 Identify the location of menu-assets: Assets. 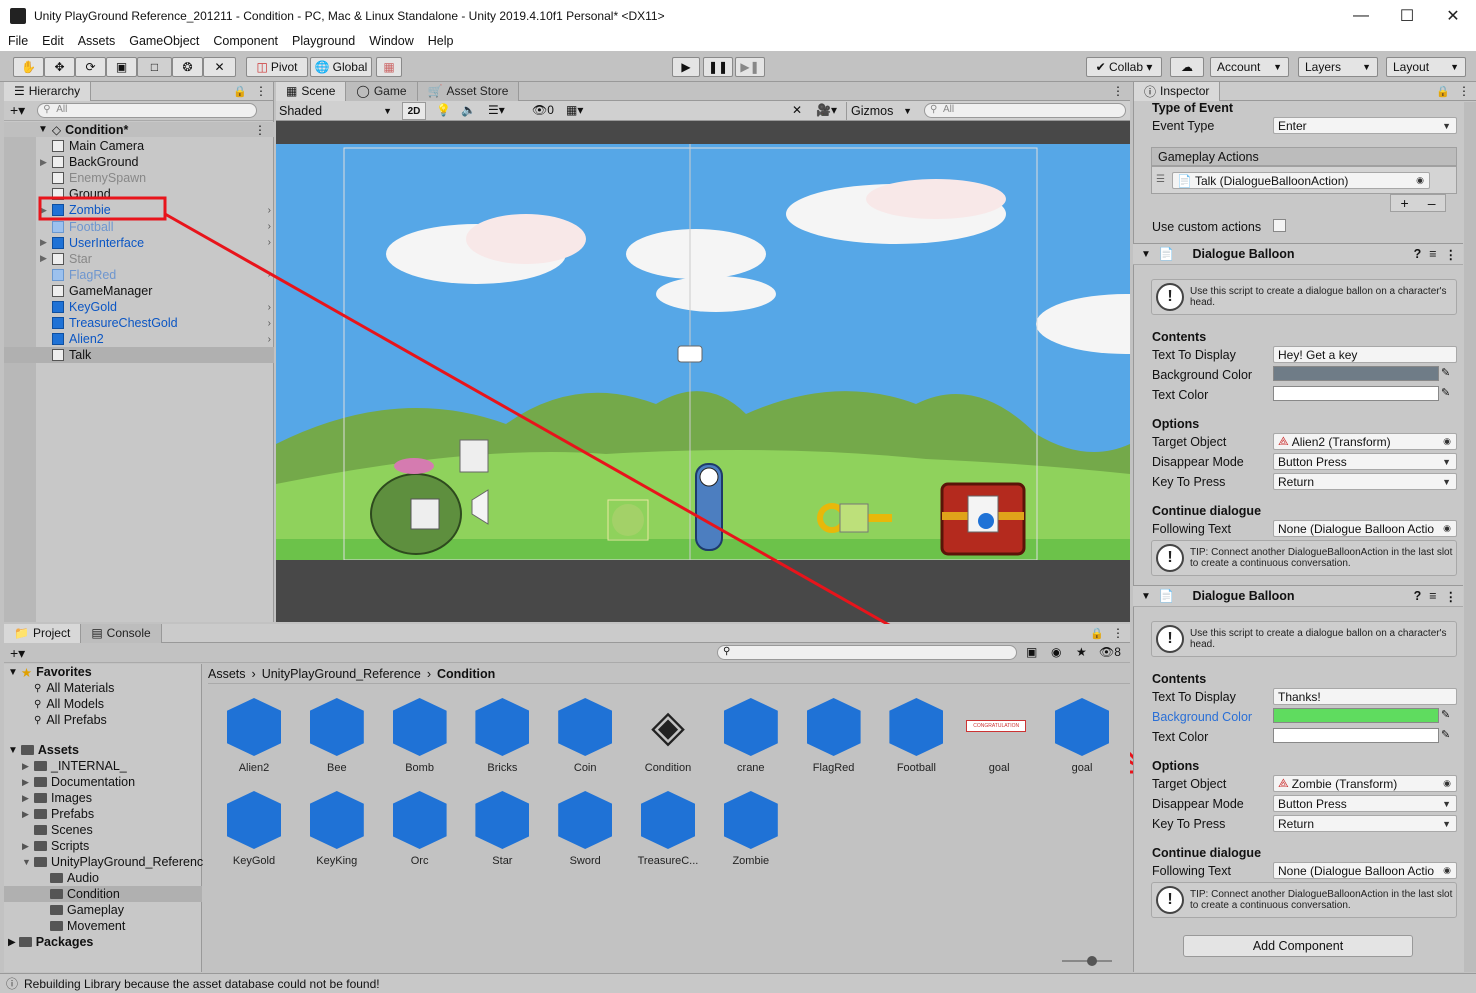
(96, 41).